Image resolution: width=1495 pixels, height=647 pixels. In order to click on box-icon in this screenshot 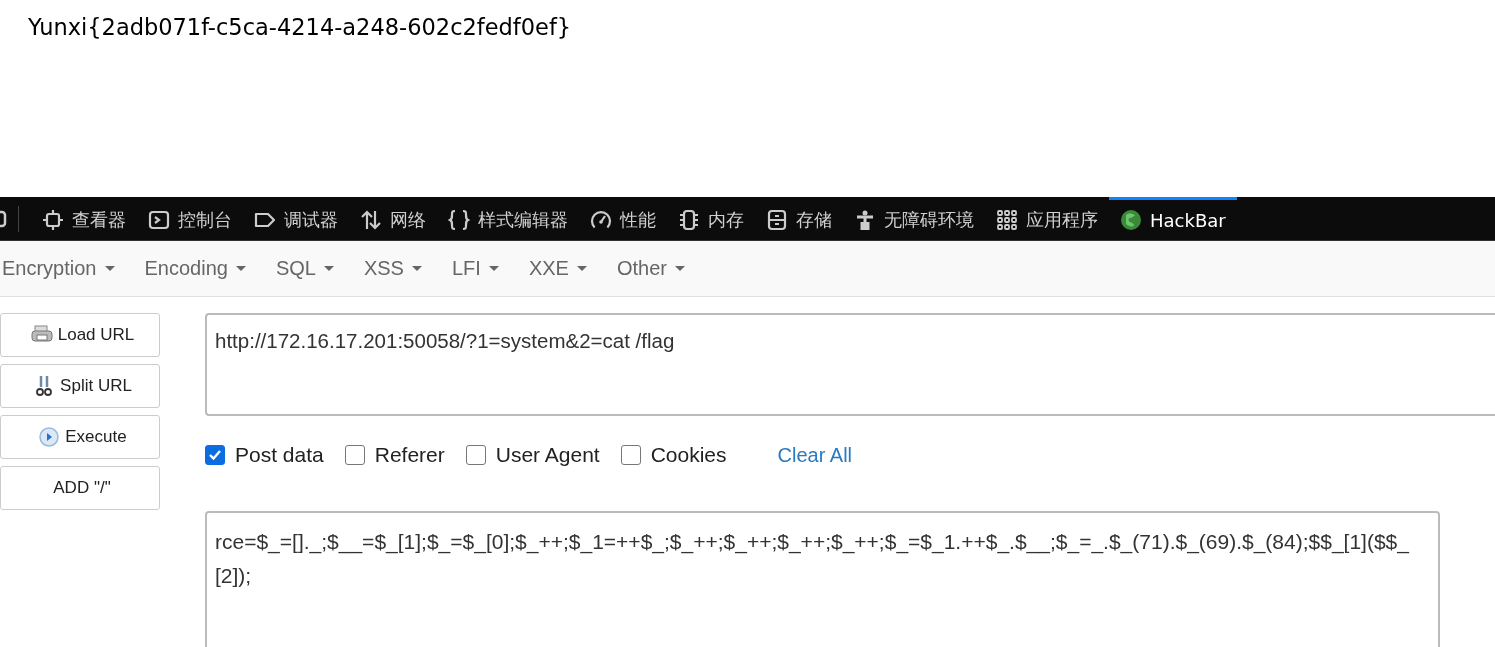, I will do `click(53, 220)`.